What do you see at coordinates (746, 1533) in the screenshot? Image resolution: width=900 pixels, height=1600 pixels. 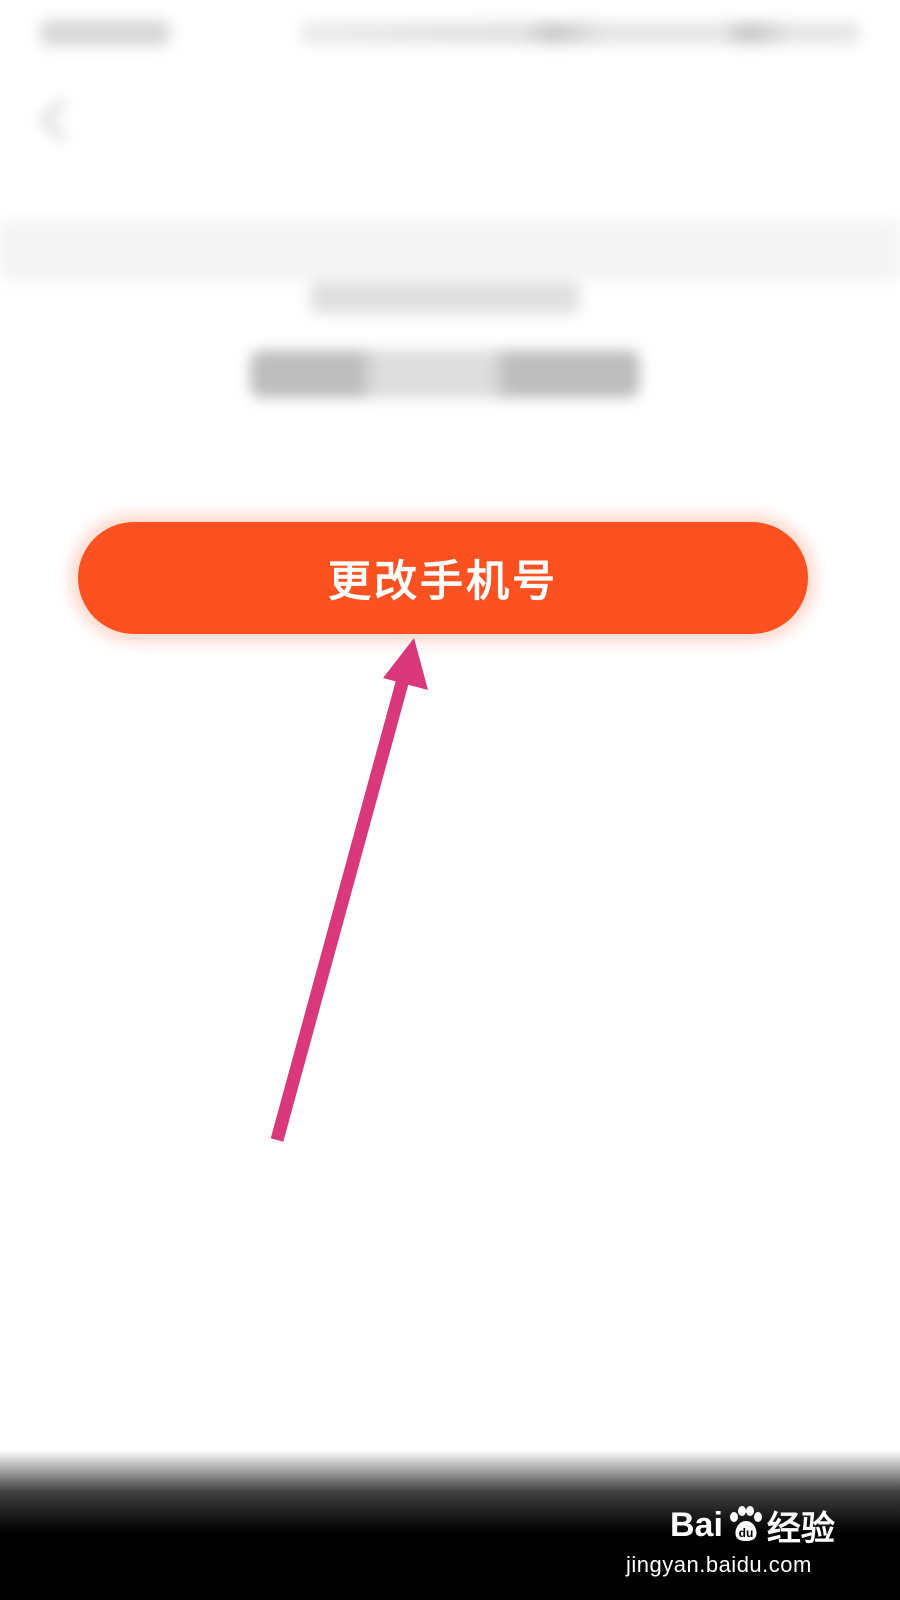 I see `svg-text: du` at bounding box center [746, 1533].